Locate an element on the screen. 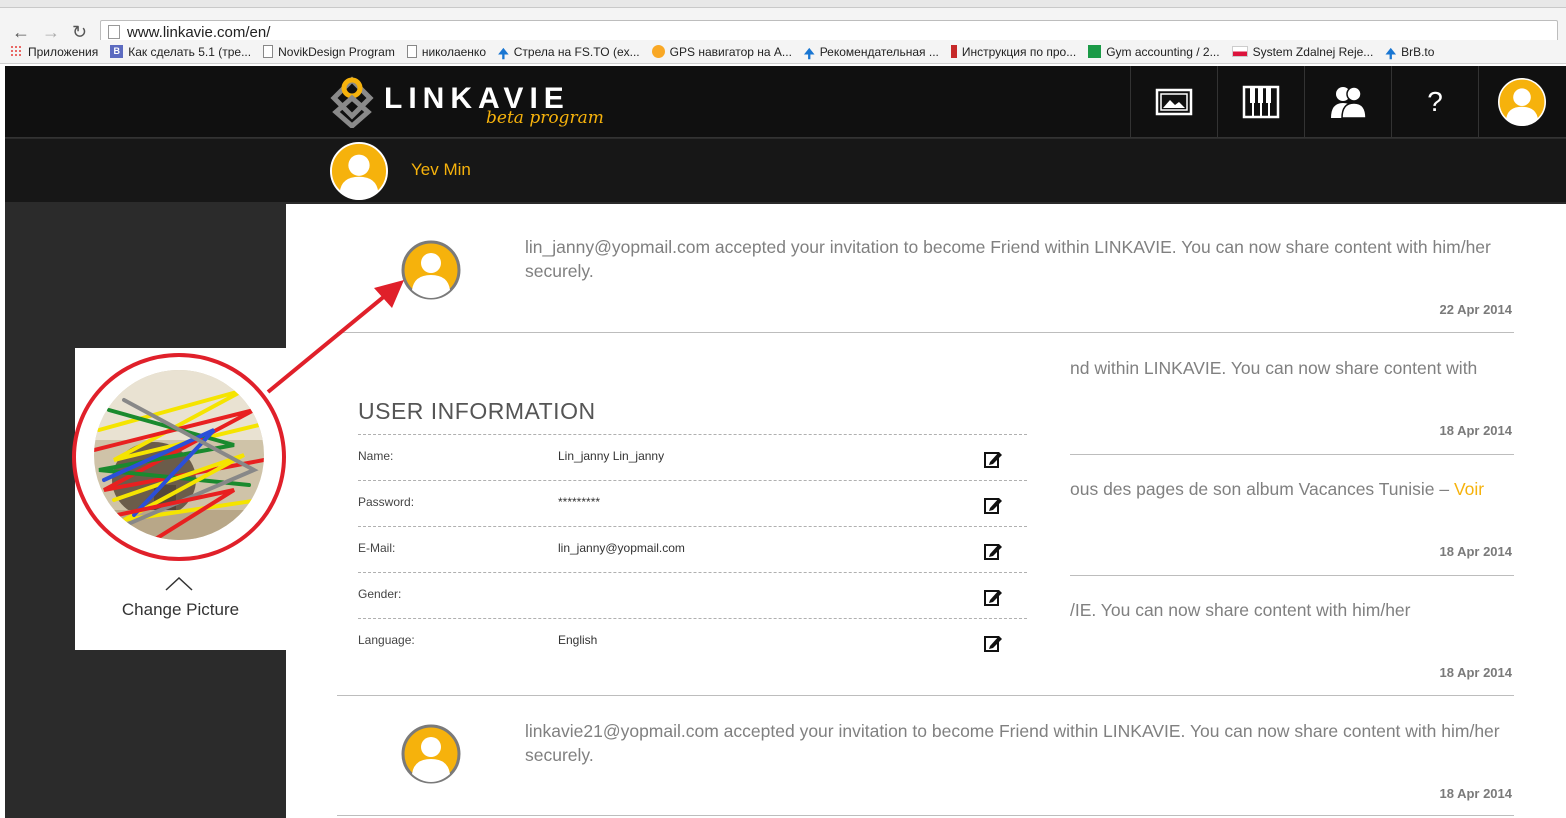  reload-icon: ↻ is located at coordinates (79, 32).